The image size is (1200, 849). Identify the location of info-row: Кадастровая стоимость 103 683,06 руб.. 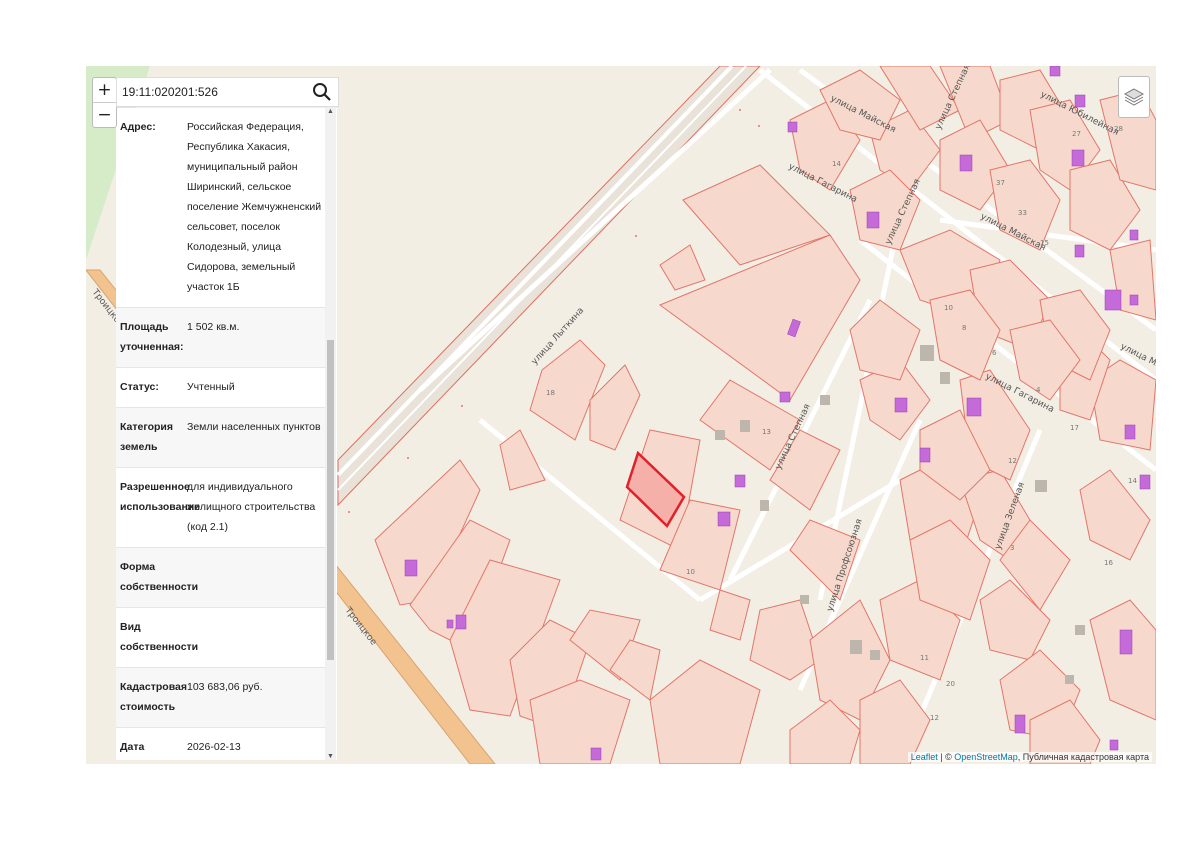
(220, 698).